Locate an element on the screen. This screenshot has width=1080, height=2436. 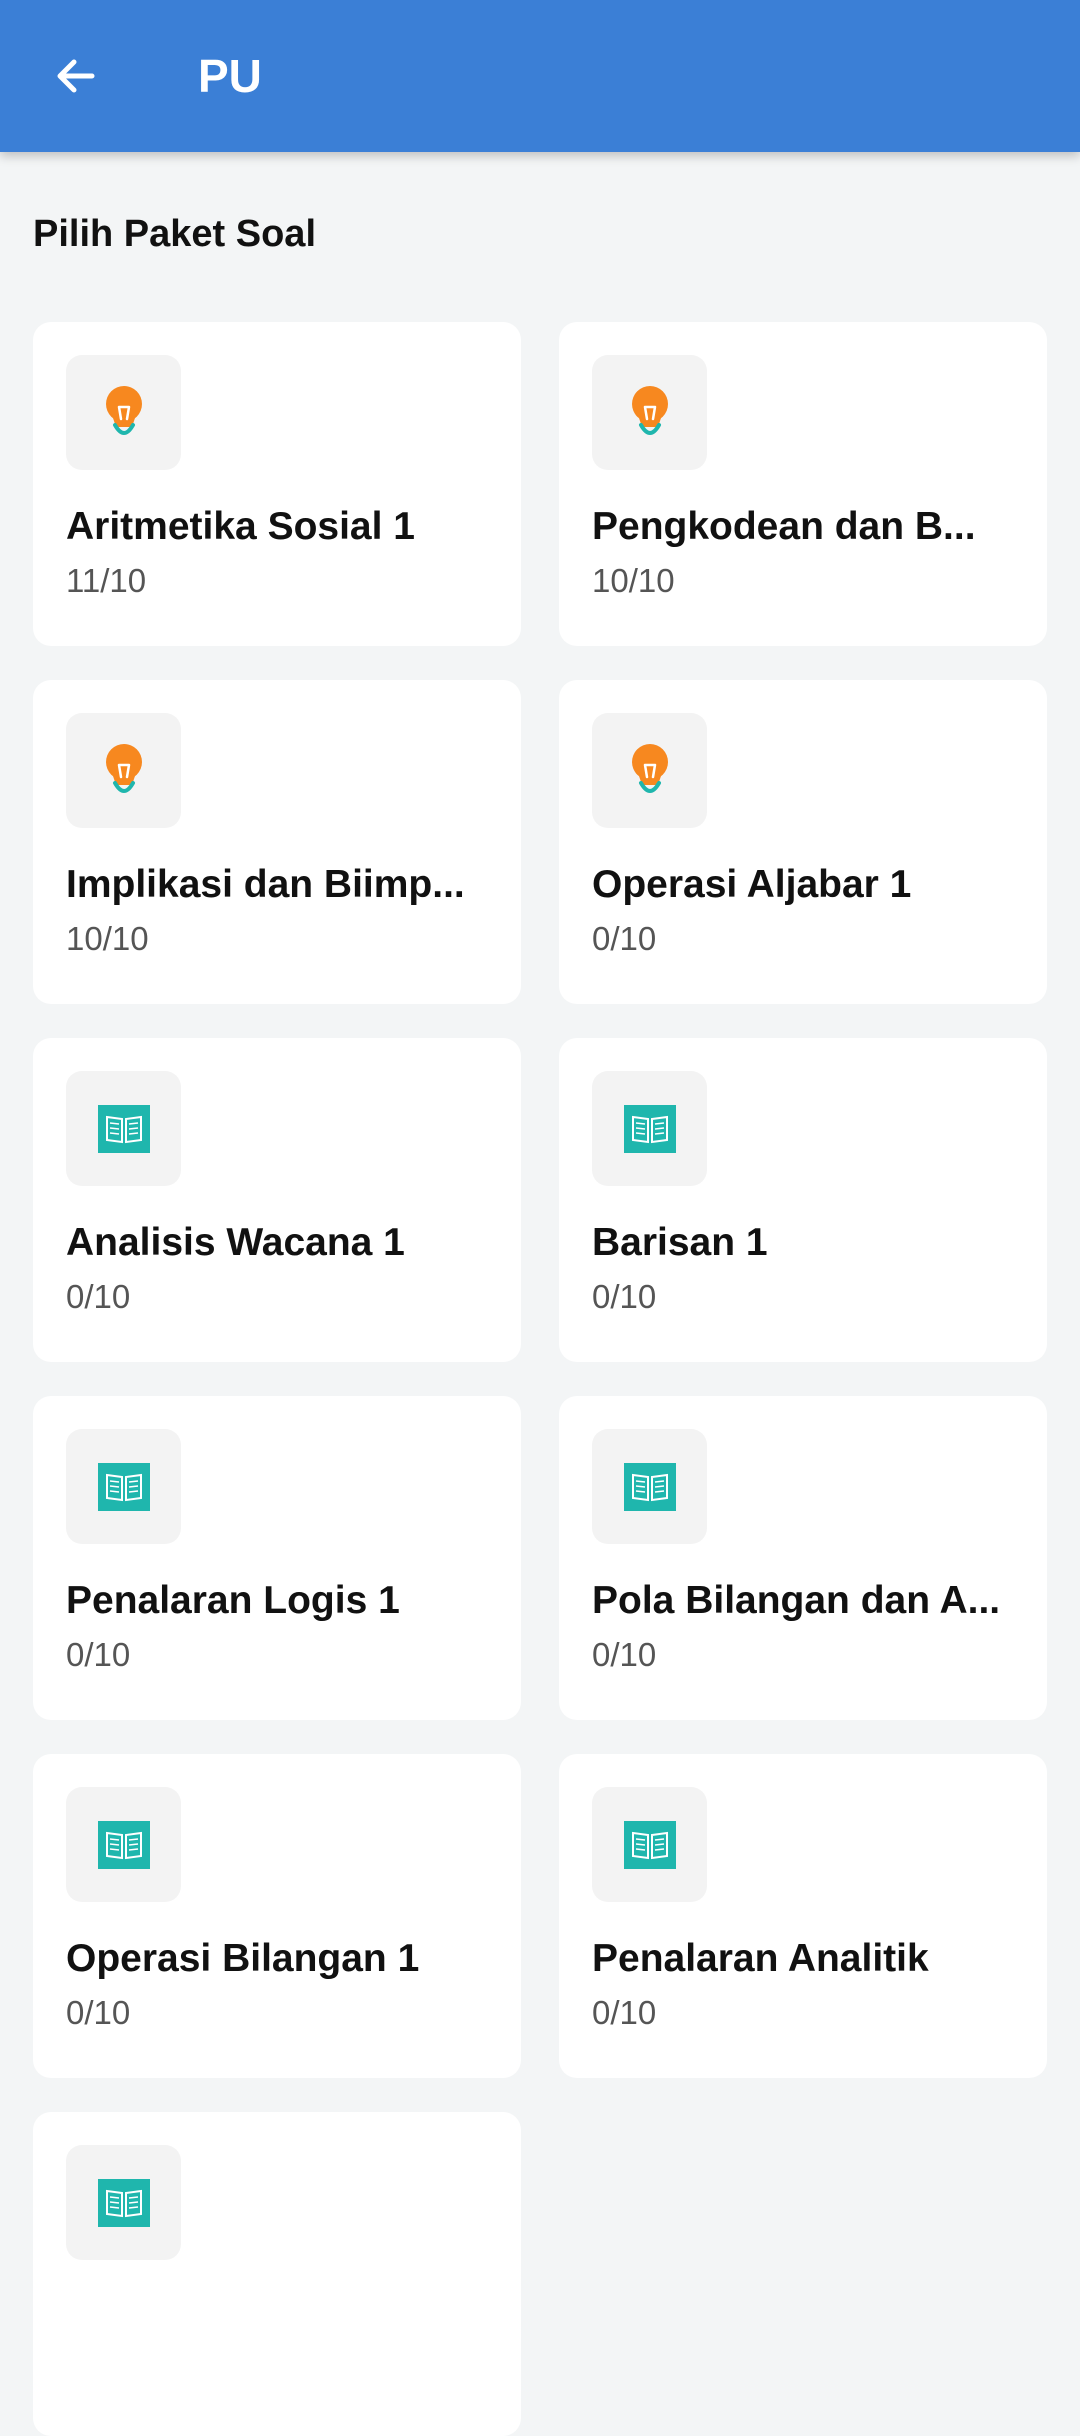
package-card: Aritmetika Sosial 1 11/10 is located at coordinates (277, 484).